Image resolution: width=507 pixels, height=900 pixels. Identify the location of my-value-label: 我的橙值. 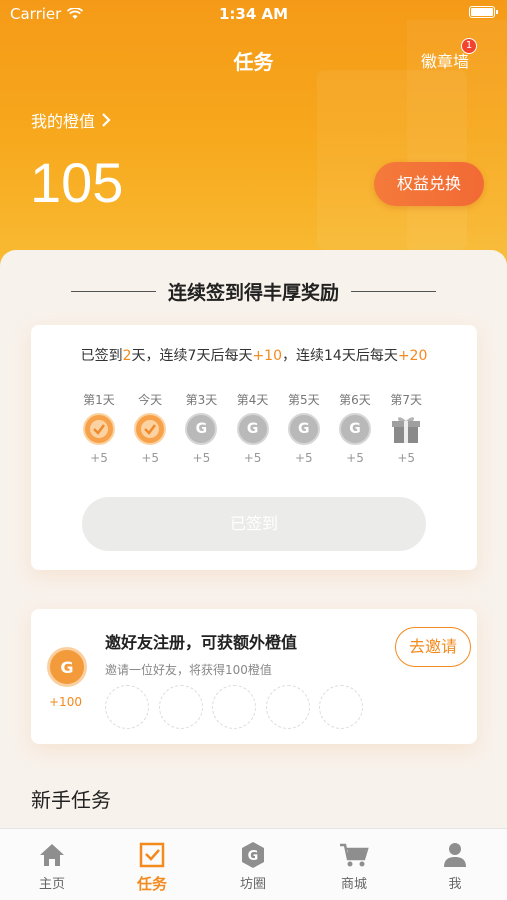
(63, 121).